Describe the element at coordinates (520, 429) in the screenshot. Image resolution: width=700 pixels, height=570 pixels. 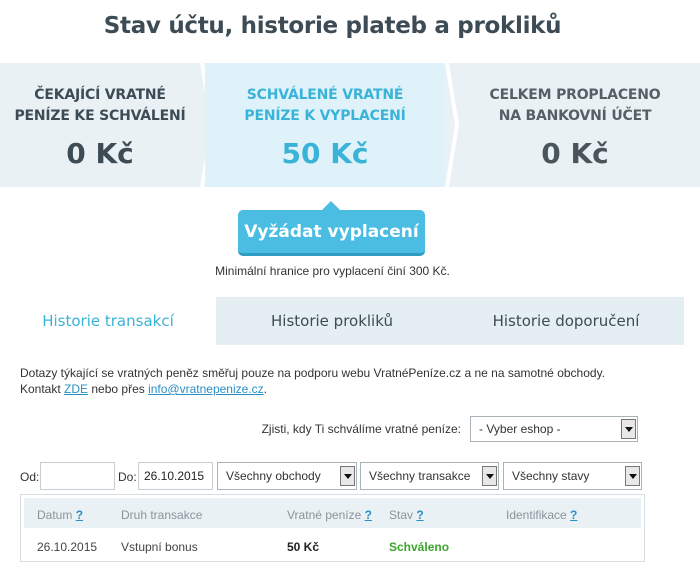
I see `eshop-select-value: - Vyber eshop -` at that location.